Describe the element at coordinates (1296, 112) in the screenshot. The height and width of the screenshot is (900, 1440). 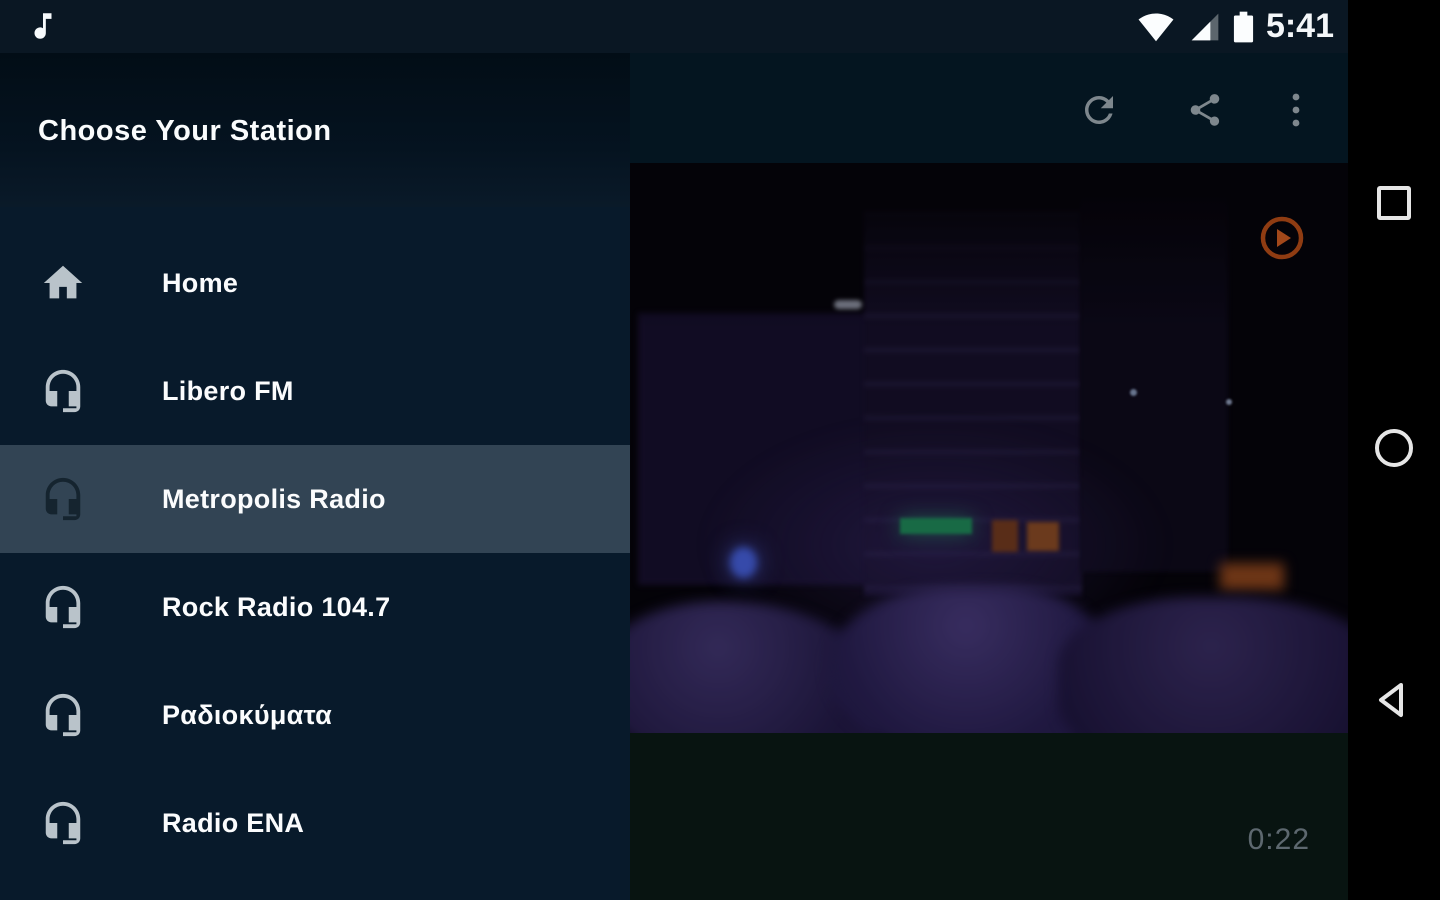
I see `overflow-menu-icon` at that location.